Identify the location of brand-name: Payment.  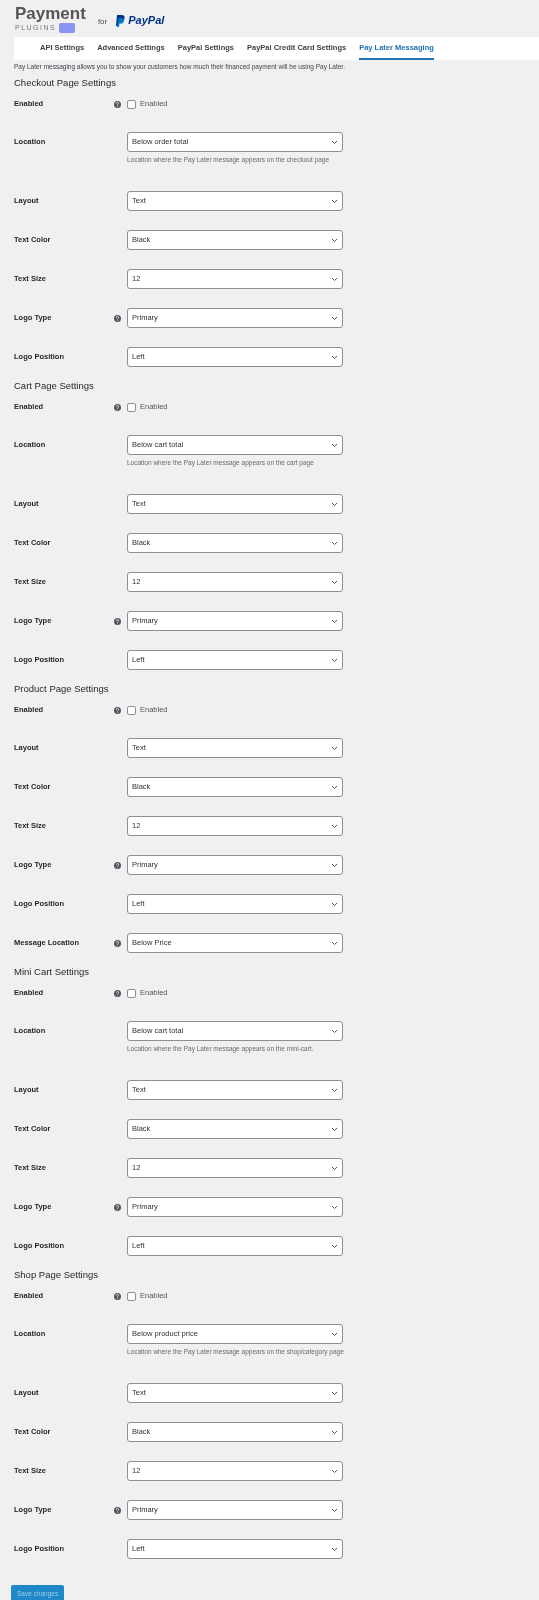
(50, 13).